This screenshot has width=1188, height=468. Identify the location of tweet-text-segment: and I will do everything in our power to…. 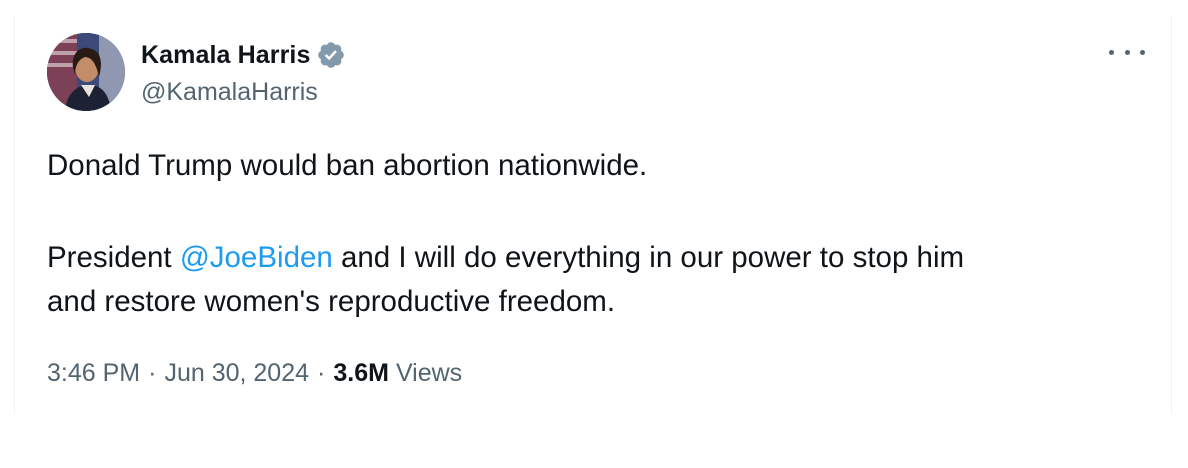
(648, 257).